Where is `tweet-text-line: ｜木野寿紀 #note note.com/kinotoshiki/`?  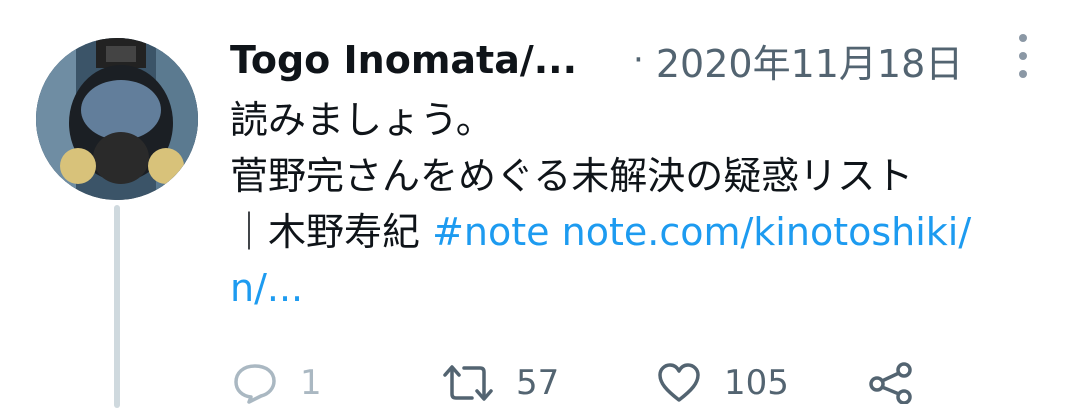
tweet-text-line: ｜木野寿紀 #note note.com/kinotoshiki/ is located at coordinates (640, 232).